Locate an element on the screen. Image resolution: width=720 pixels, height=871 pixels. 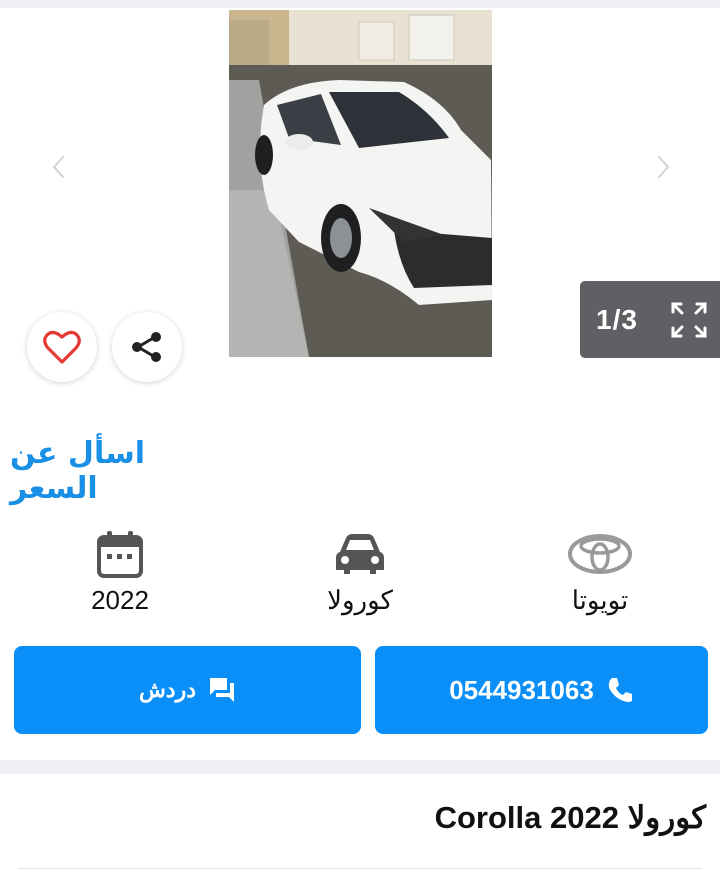
chat-button-label: دردش is located at coordinates (167, 689).